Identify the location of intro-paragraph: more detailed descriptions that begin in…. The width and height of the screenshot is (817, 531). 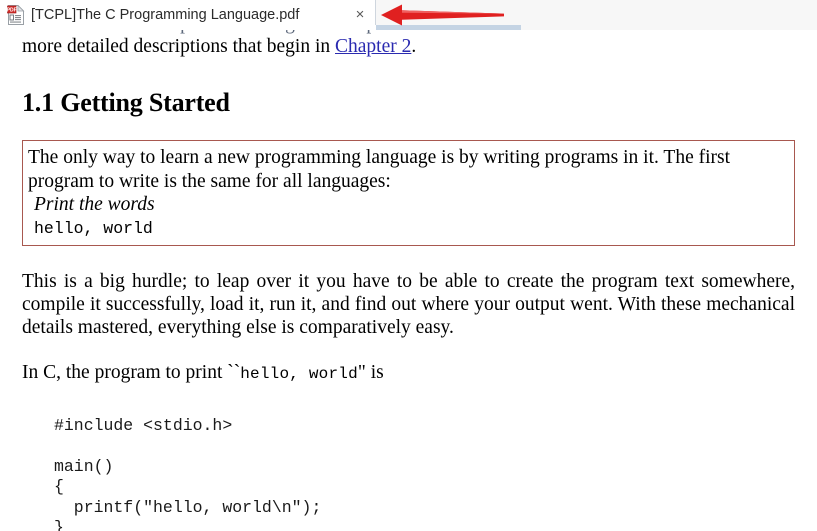
(408, 46).